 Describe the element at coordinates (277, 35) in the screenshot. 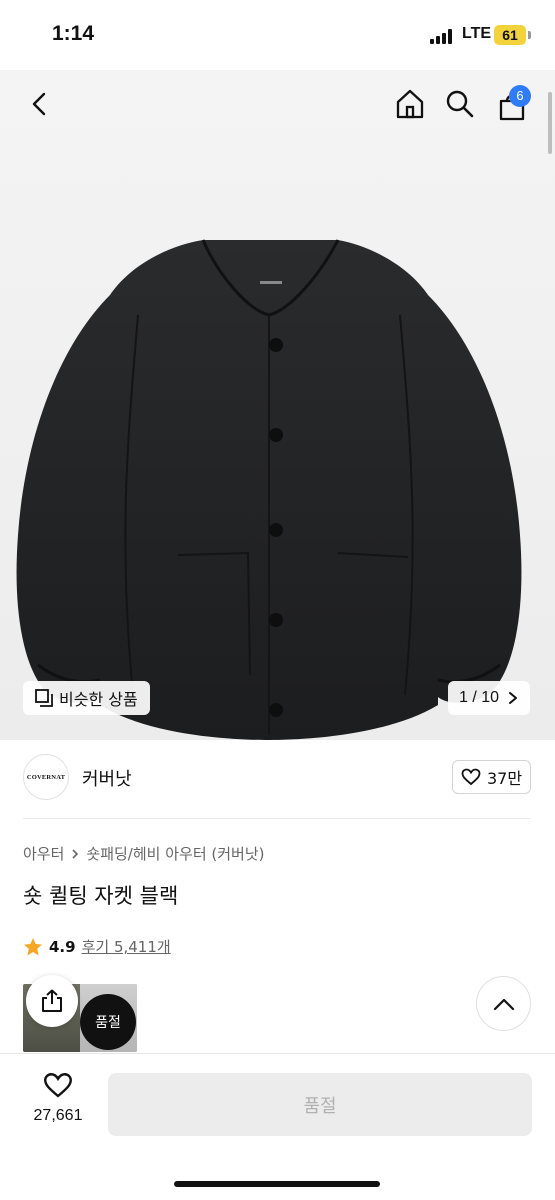

I see `status-bar: 1:14 LTE 61` at that location.